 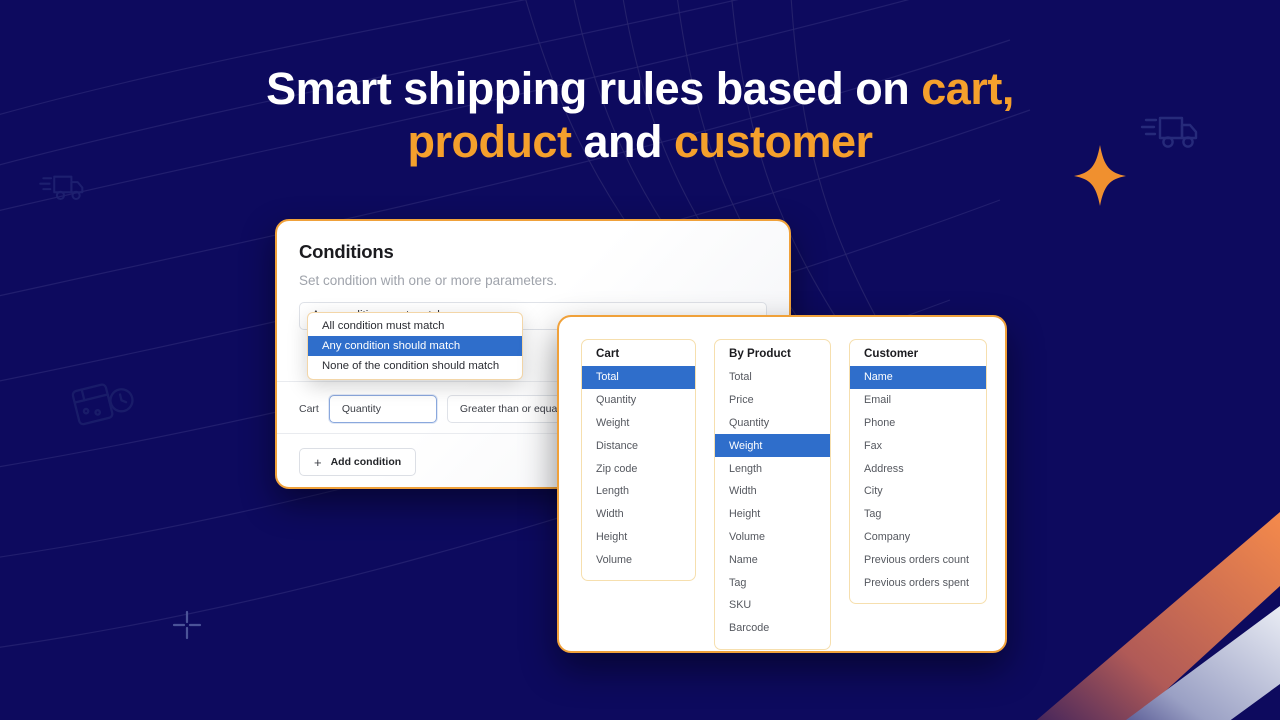 What do you see at coordinates (187, 625) in the screenshot?
I see `plus-marker-icon` at bounding box center [187, 625].